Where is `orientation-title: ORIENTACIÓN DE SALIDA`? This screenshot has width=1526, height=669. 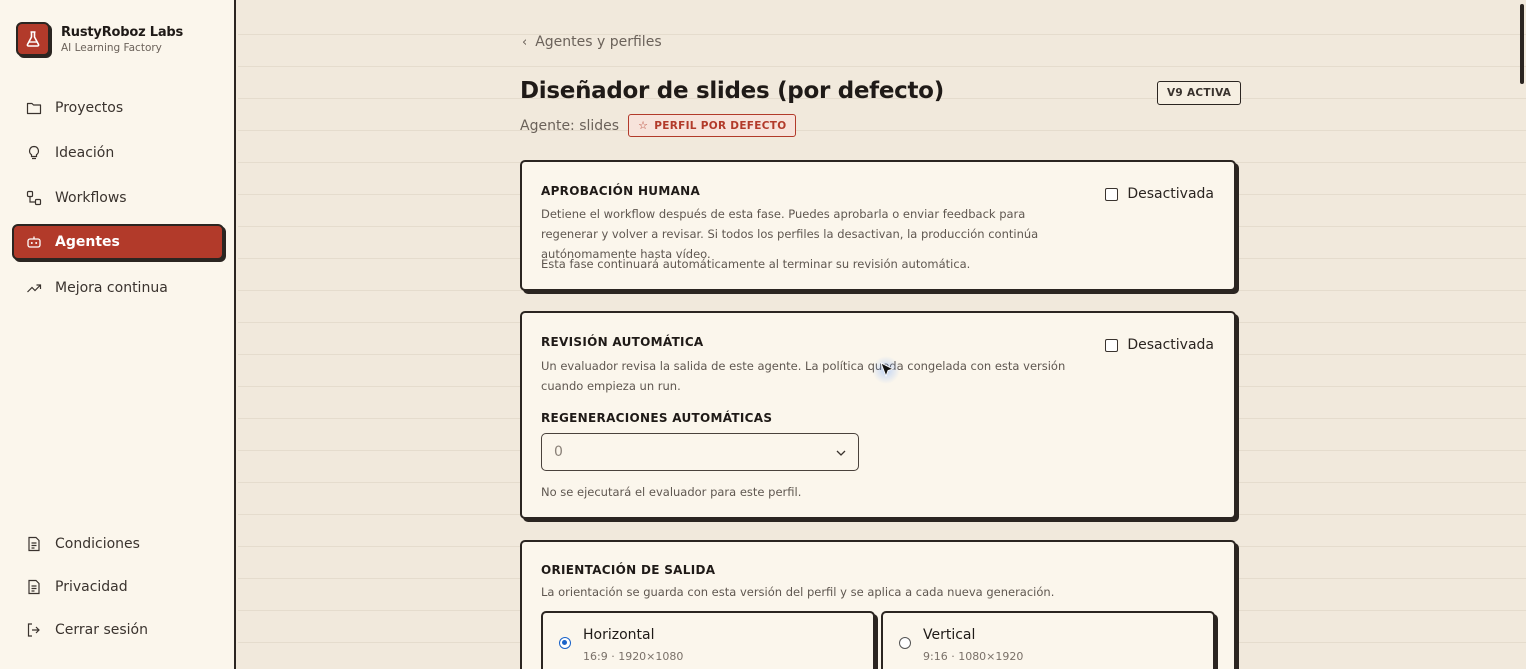 orientation-title: ORIENTACIÓN DE SALIDA is located at coordinates (628, 570).